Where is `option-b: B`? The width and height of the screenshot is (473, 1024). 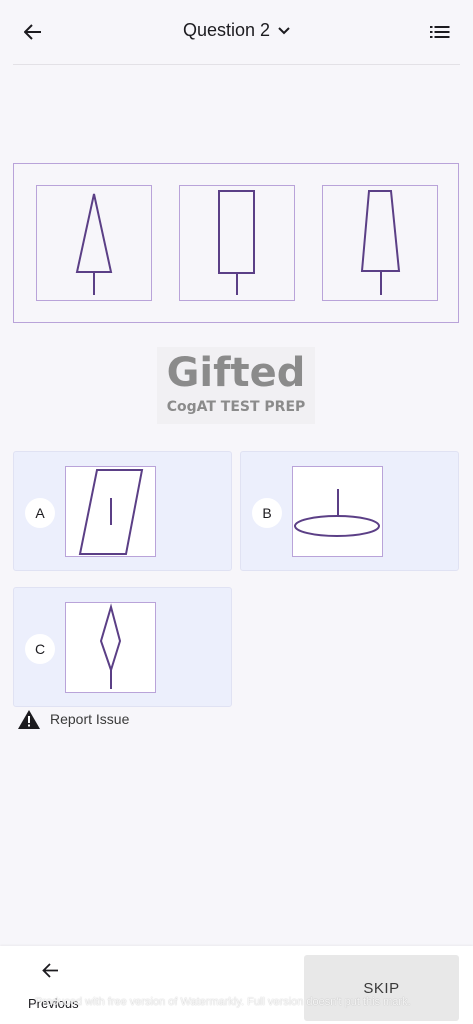
option-b: B is located at coordinates (349, 511).